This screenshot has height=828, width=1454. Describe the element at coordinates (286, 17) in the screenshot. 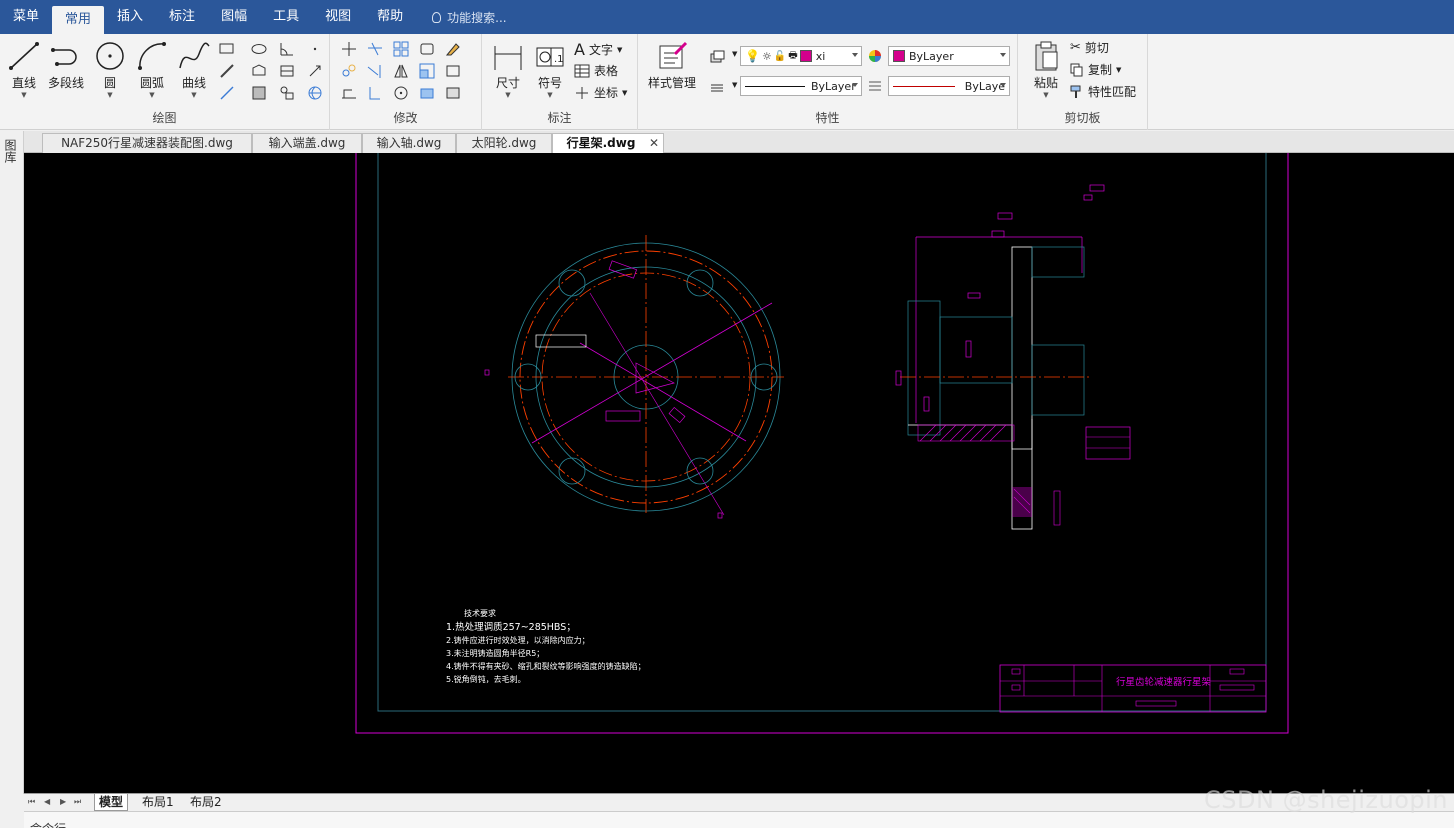

I see `menu-tools: 工具` at that location.